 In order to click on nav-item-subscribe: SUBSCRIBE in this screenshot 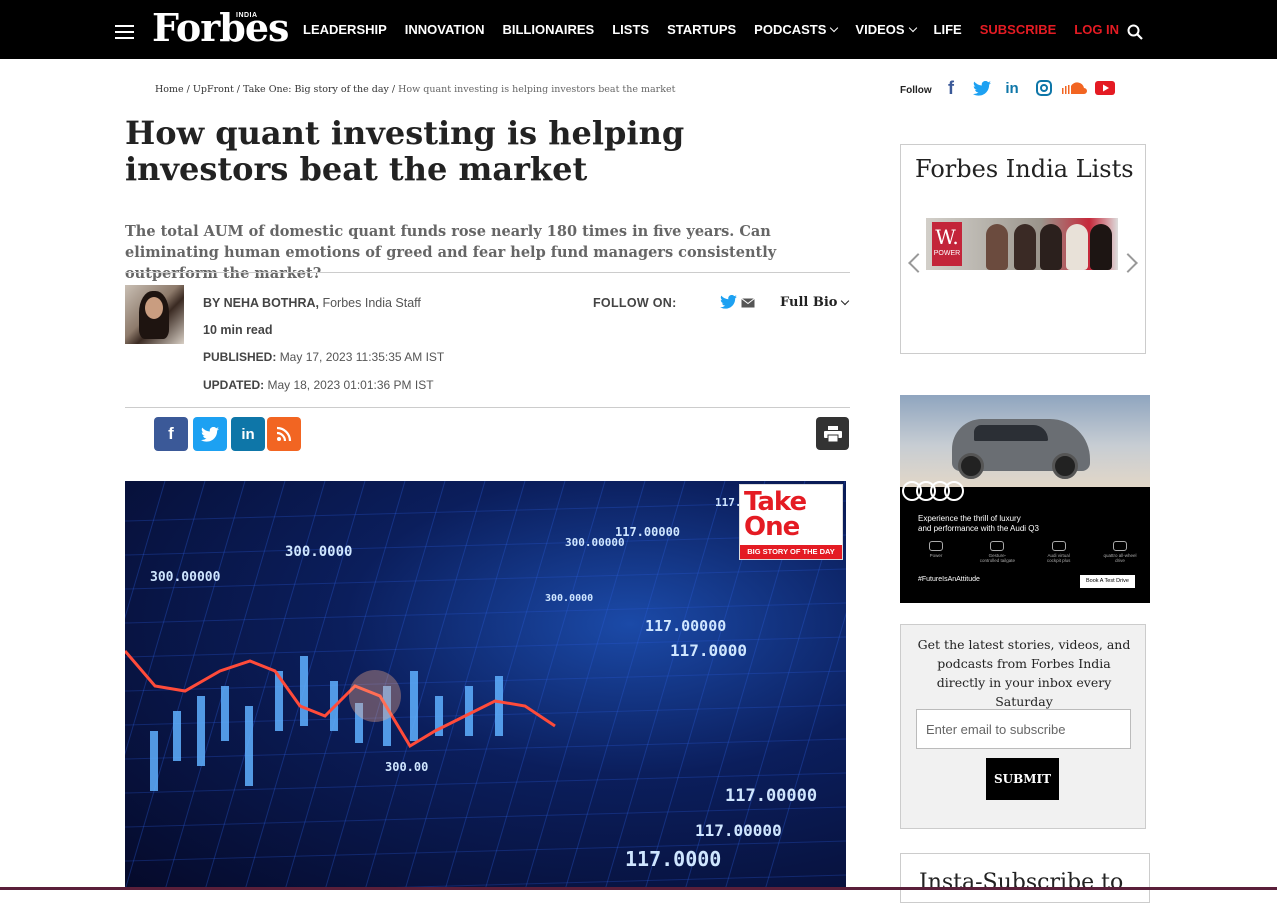, I will do `click(1018, 29)`.